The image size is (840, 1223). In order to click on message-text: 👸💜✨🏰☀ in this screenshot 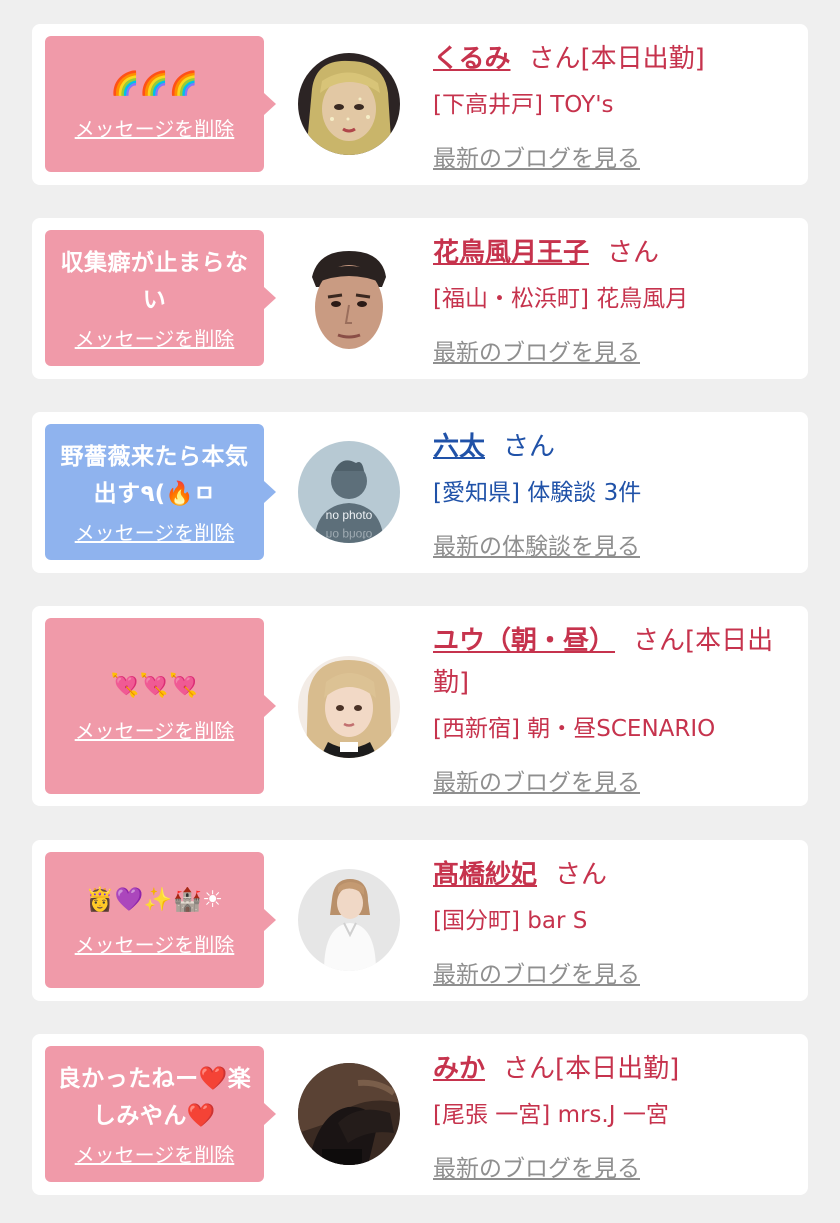, I will do `click(154, 900)`.